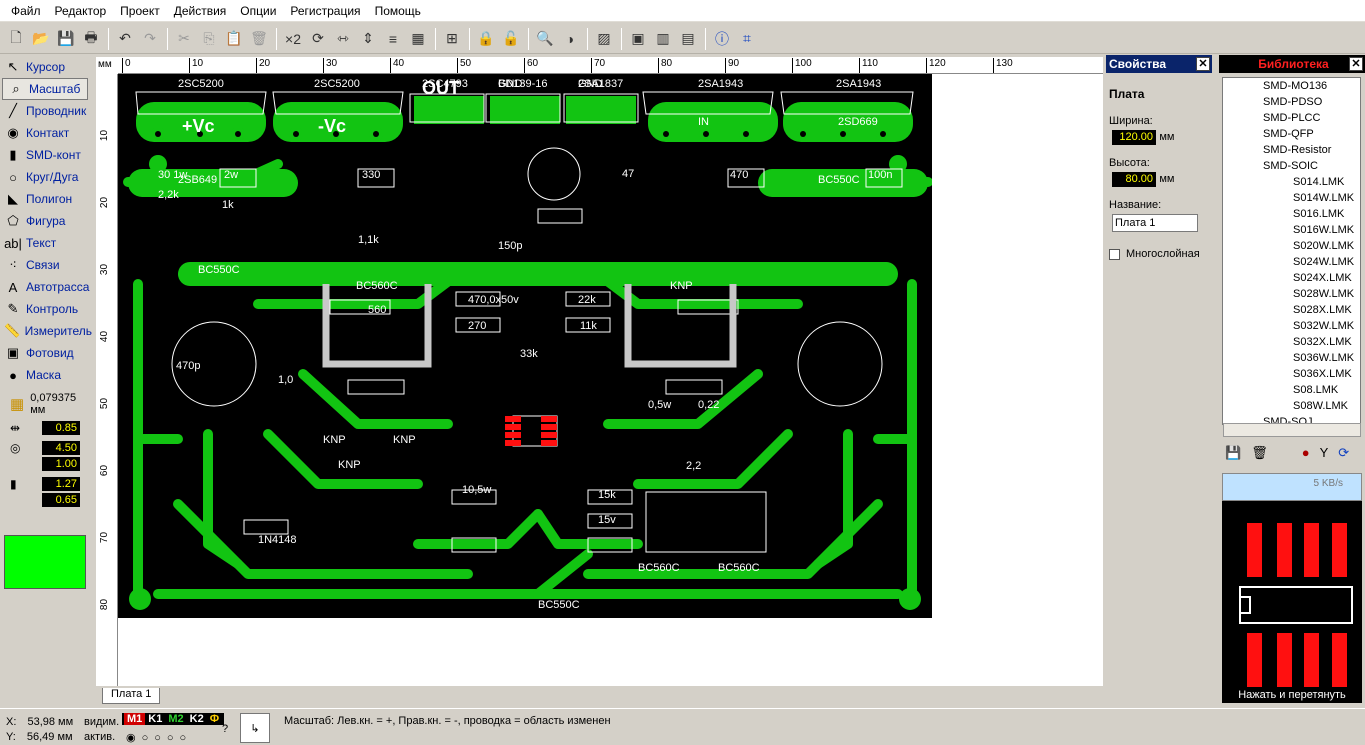 Image resolution: width=1365 pixels, height=745 pixels. I want to click on info-icon: ⓘ, so click(722, 39).